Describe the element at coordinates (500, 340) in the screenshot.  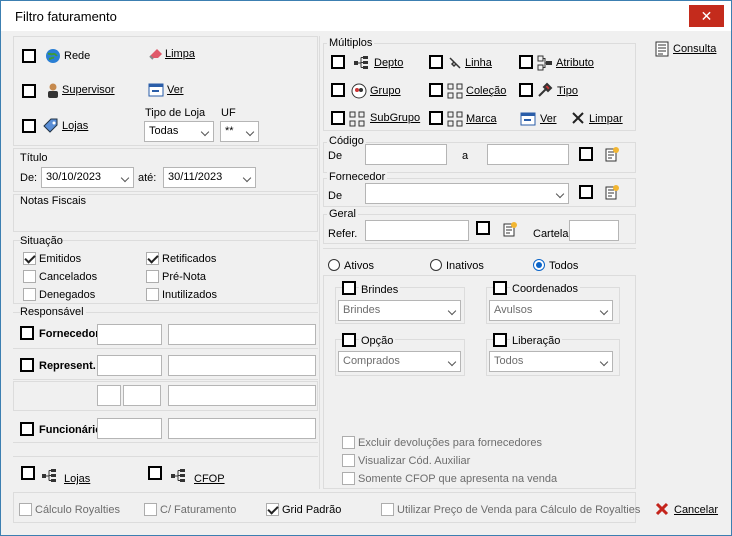
I see `liberacao-checkbox` at that location.